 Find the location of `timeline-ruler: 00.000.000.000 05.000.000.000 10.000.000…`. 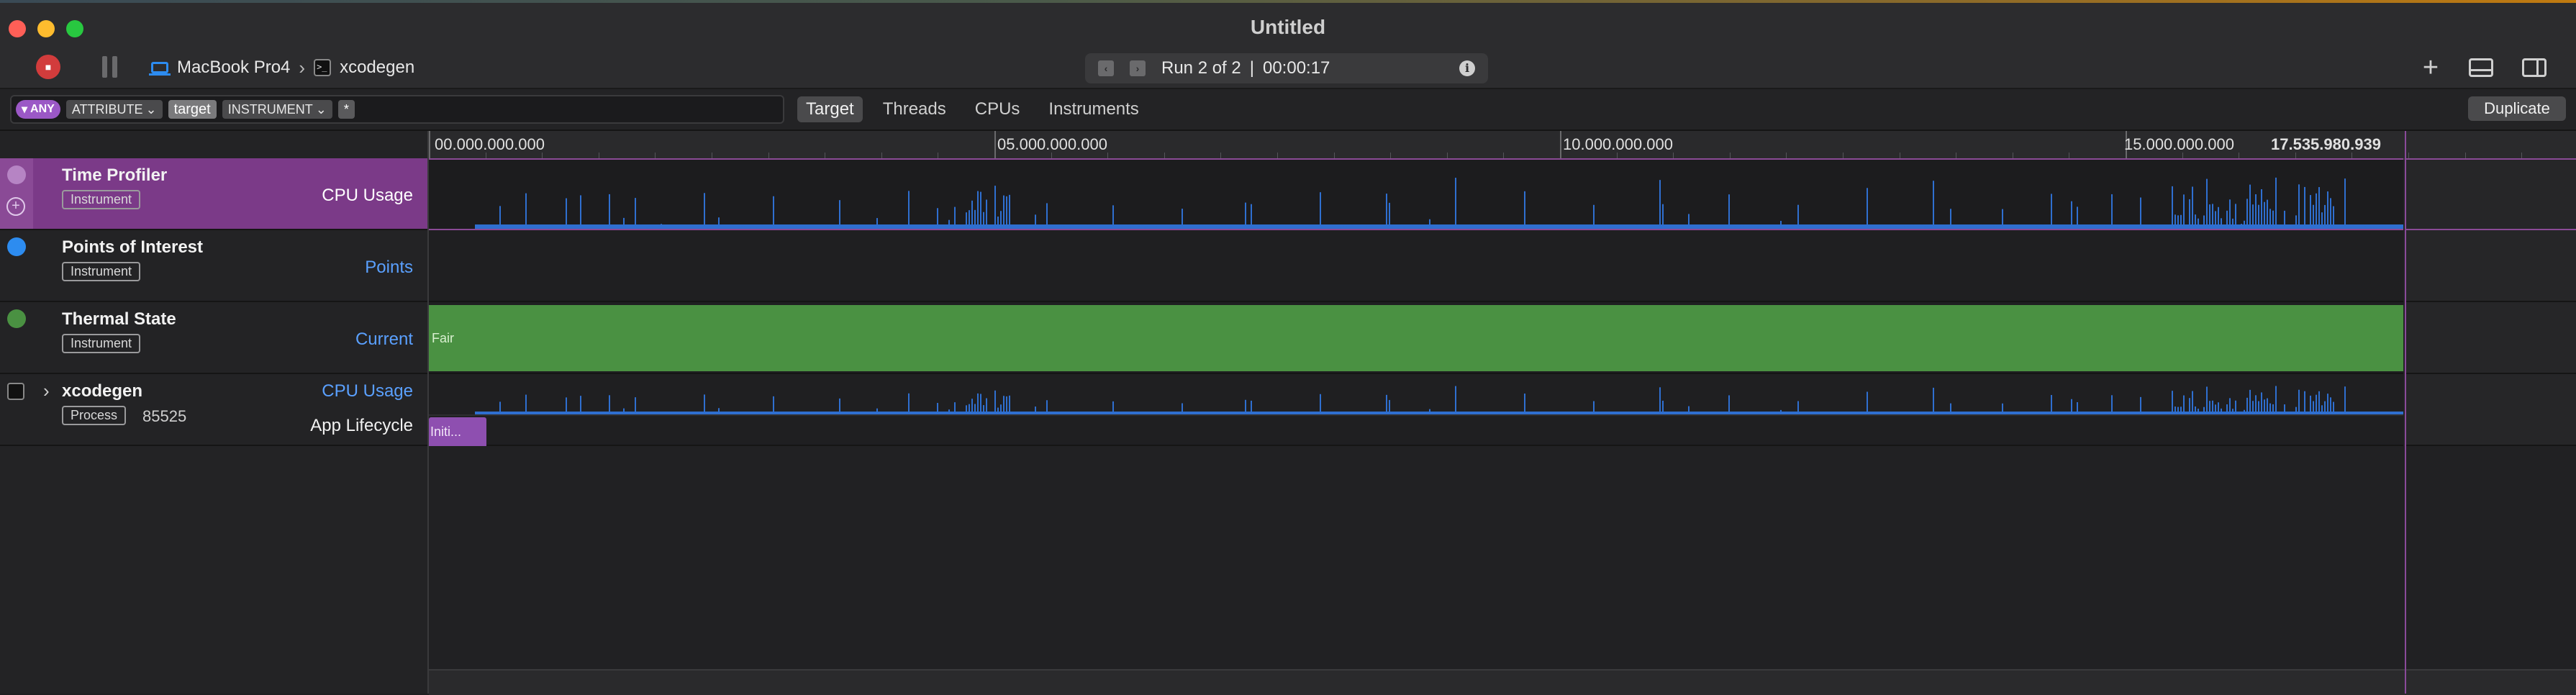

timeline-ruler: 00.000.000.000 05.000.000.000 10.000.000… is located at coordinates (1502, 145).